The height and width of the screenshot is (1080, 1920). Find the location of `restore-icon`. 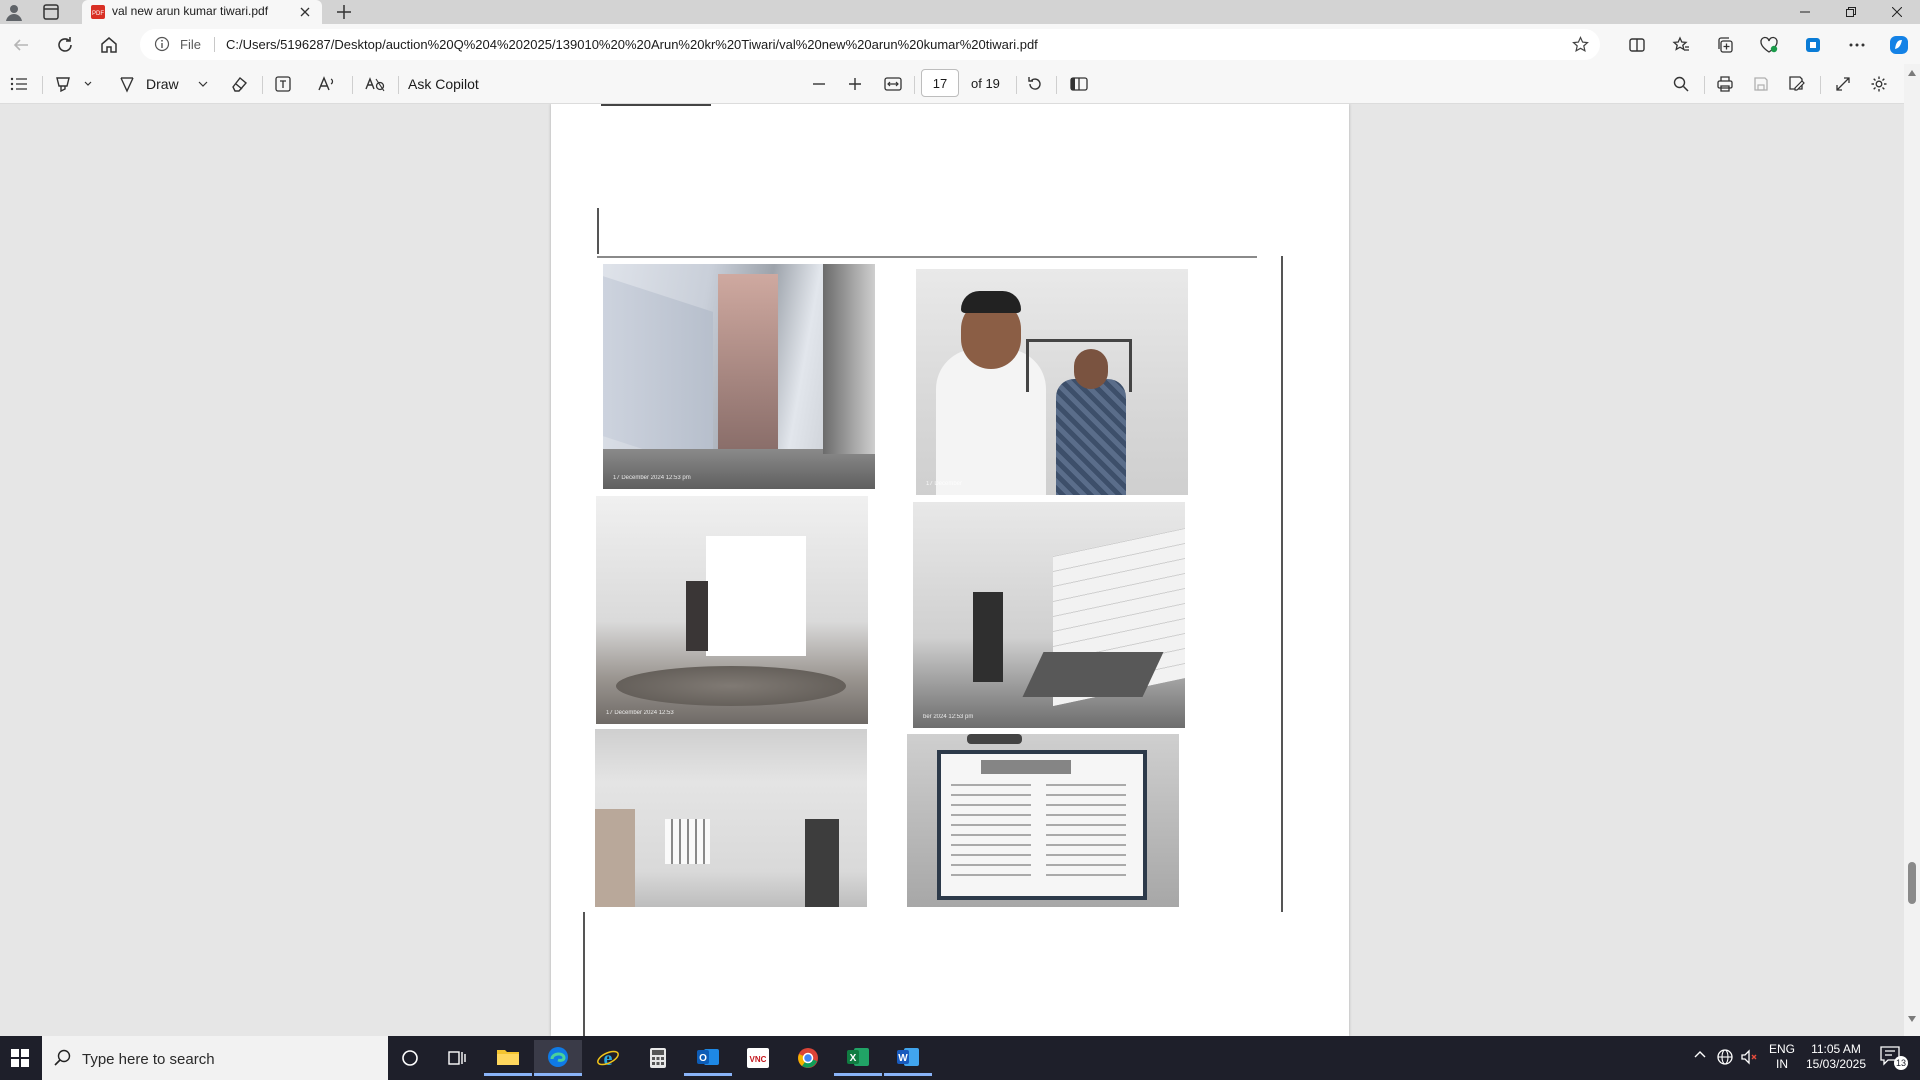

restore-icon is located at coordinates (1851, 12).